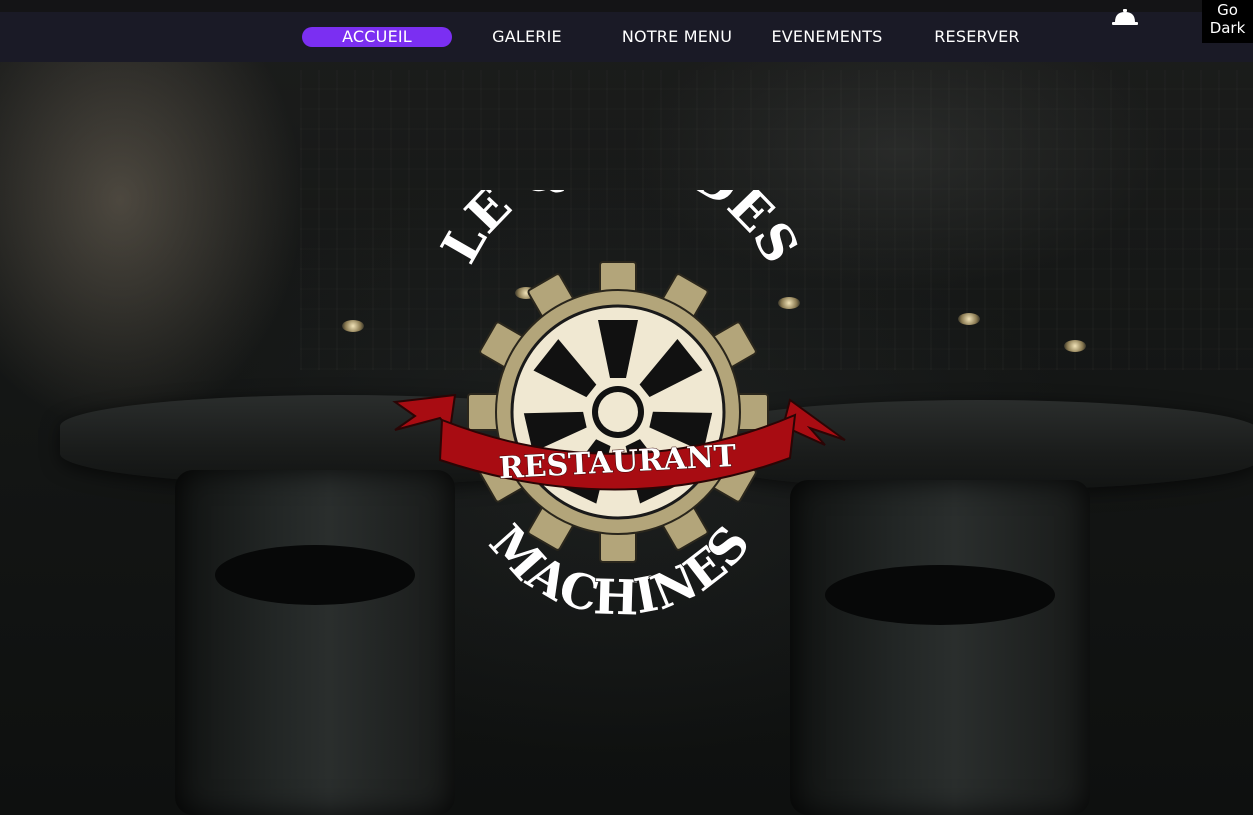 The image size is (1253, 815). I want to click on nav-top-strip, so click(626, 6).